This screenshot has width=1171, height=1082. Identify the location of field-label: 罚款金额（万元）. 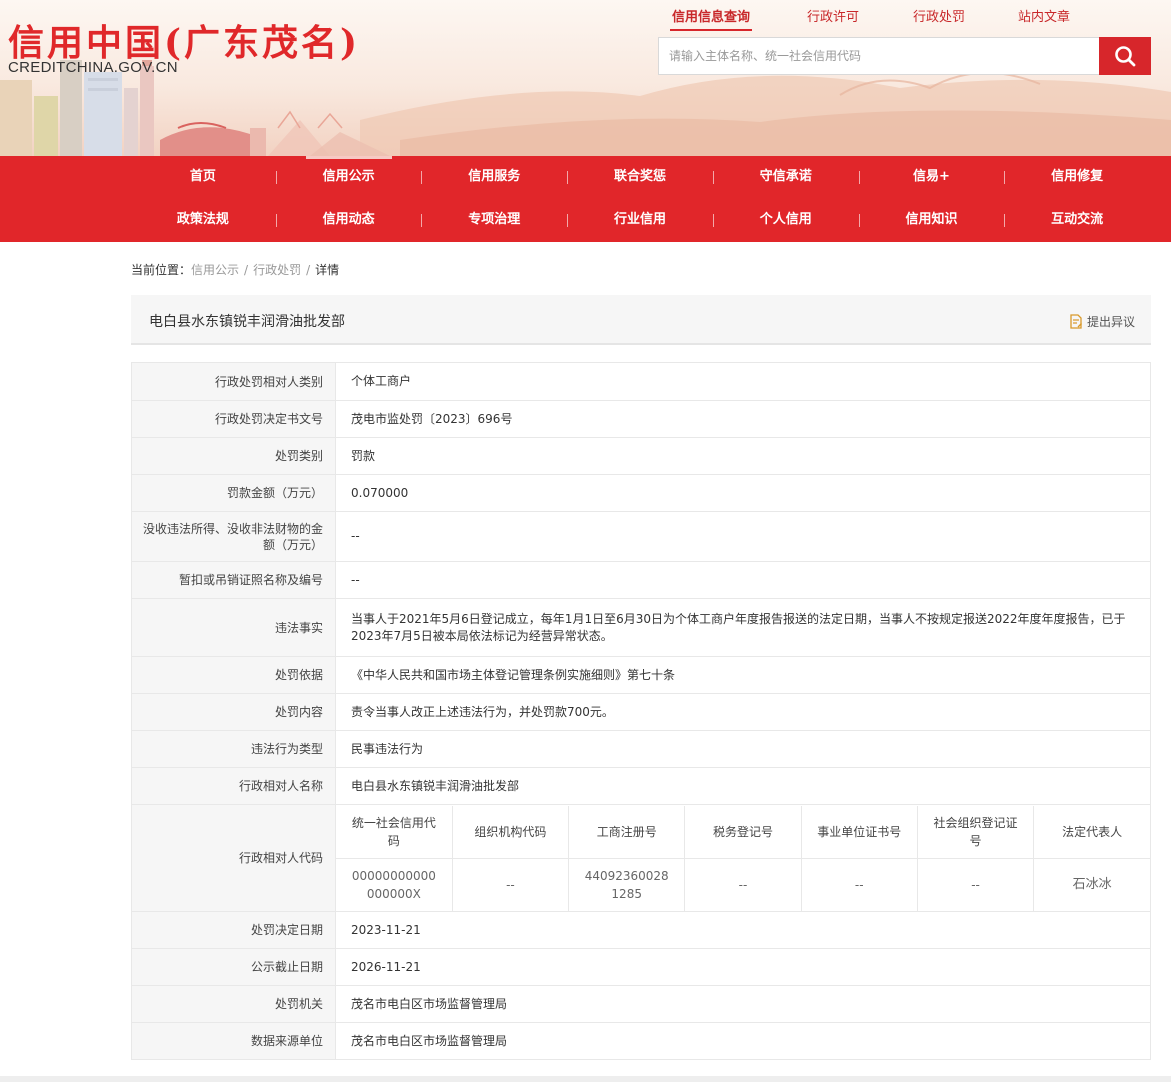
(233, 493).